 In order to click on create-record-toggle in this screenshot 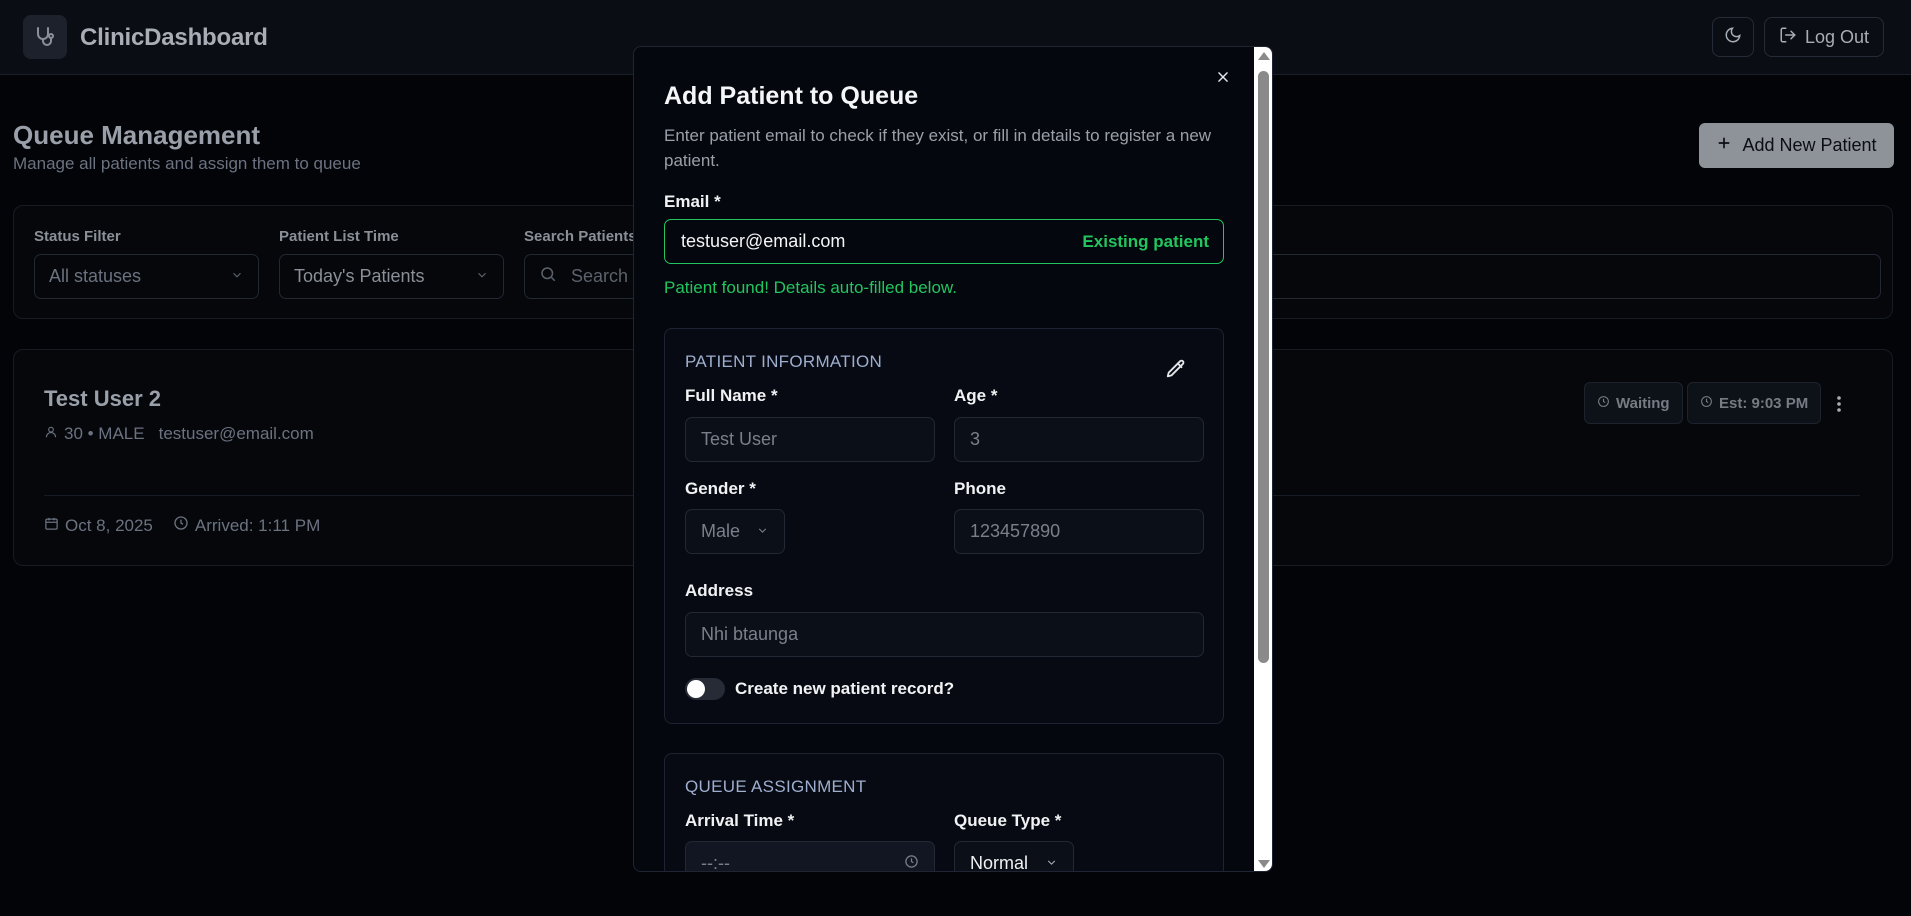, I will do `click(705, 689)`.